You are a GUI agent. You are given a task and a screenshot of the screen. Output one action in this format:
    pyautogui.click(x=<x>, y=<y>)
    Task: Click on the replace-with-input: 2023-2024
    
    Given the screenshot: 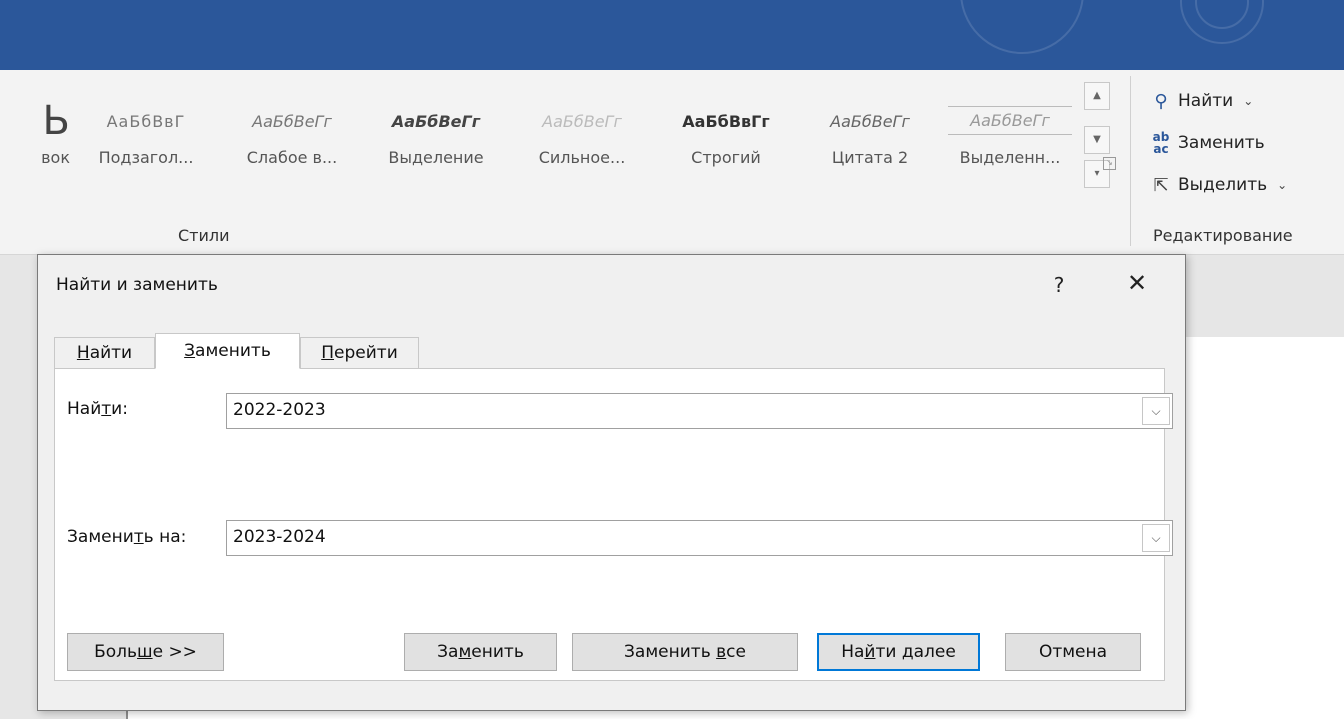 What is the action you would take?
    pyautogui.click(x=279, y=537)
    